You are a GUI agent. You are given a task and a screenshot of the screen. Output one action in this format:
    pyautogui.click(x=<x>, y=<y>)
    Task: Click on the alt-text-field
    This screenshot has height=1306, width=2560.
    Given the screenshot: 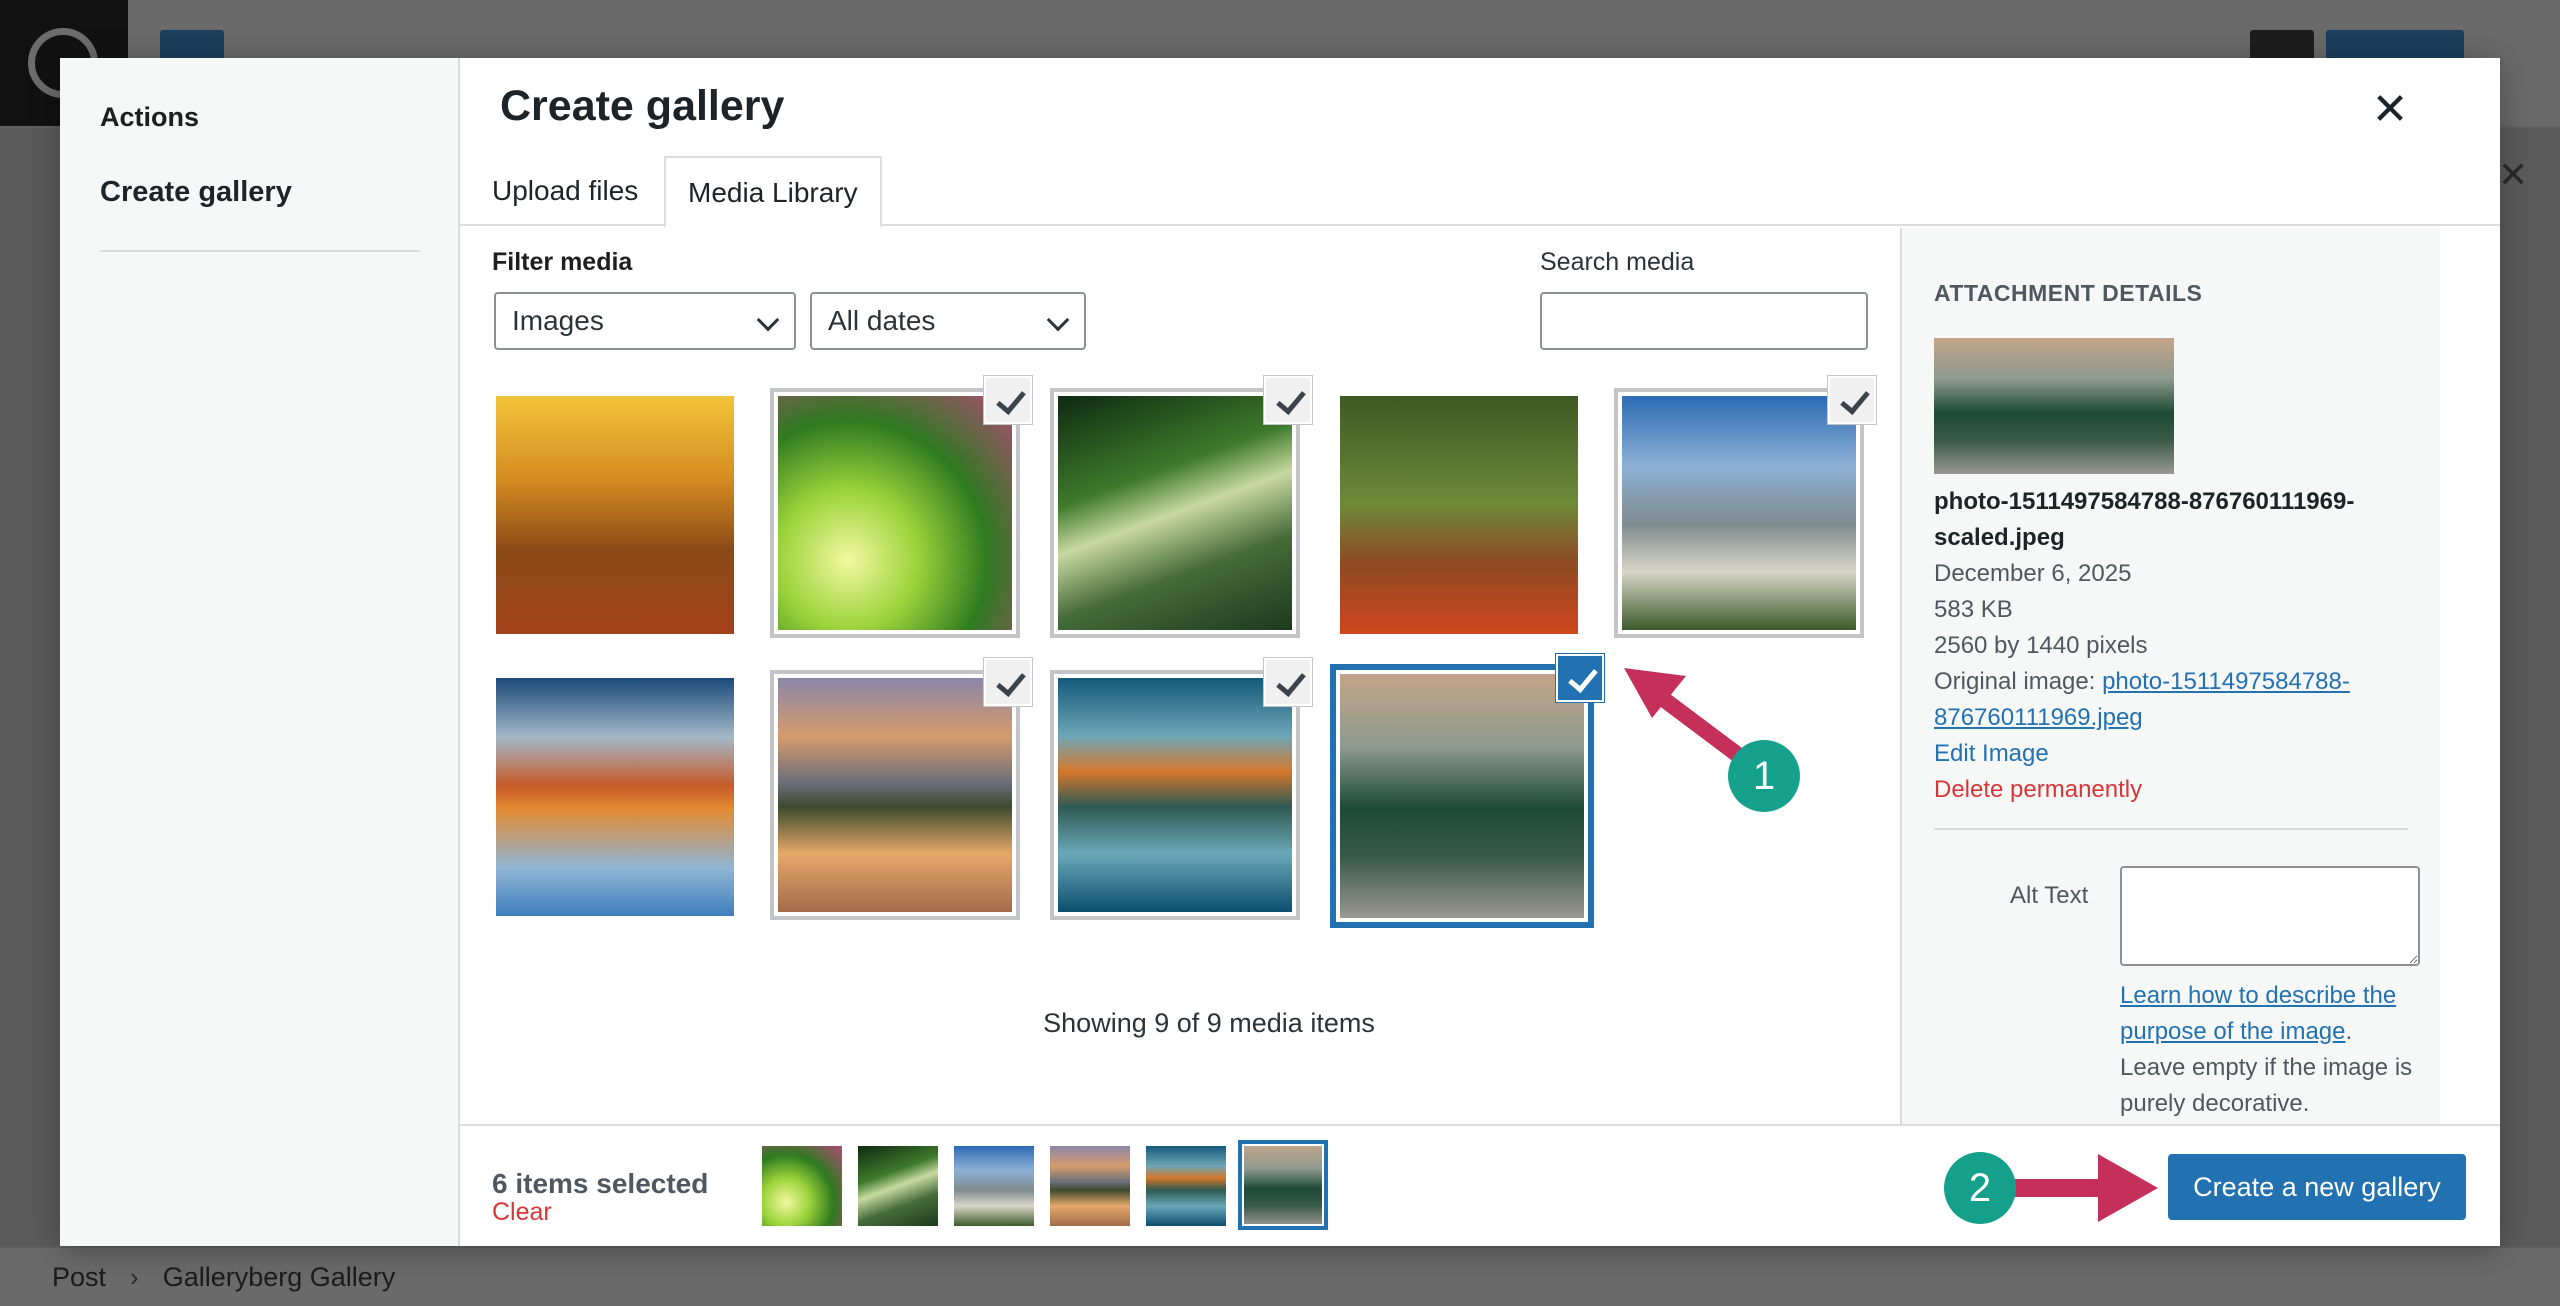 What is the action you would take?
    pyautogui.click(x=2270, y=916)
    